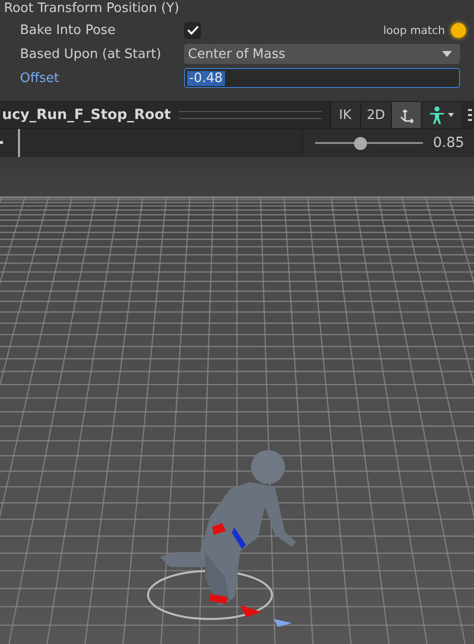 Image resolution: width=474 pixels, height=644 pixels. I want to click on checkbox, so click(192, 30).